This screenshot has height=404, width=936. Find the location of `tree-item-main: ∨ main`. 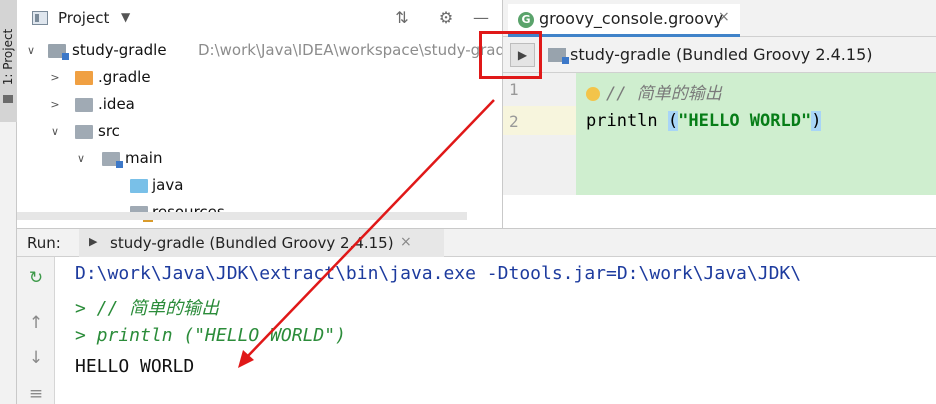

tree-item-main: ∨ main is located at coordinates (259, 158).